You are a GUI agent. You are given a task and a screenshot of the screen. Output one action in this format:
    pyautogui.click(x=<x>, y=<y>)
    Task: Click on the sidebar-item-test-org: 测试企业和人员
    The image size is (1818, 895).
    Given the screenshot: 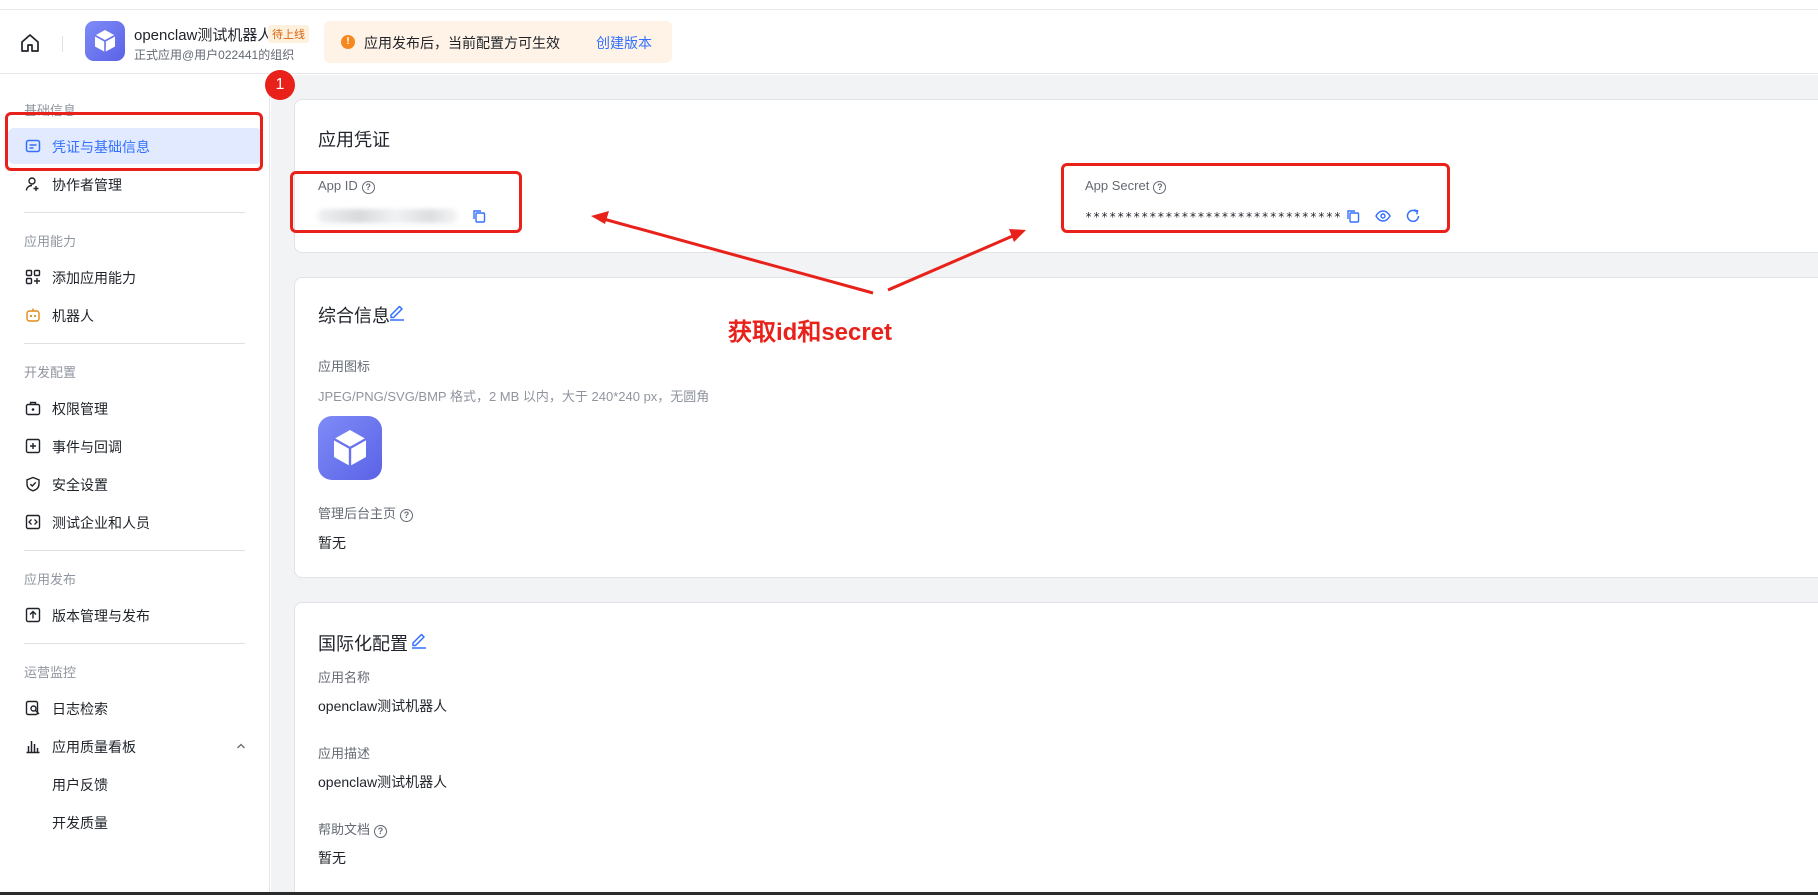 What is the action you would take?
    pyautogui.click(x=135, y=522)
    